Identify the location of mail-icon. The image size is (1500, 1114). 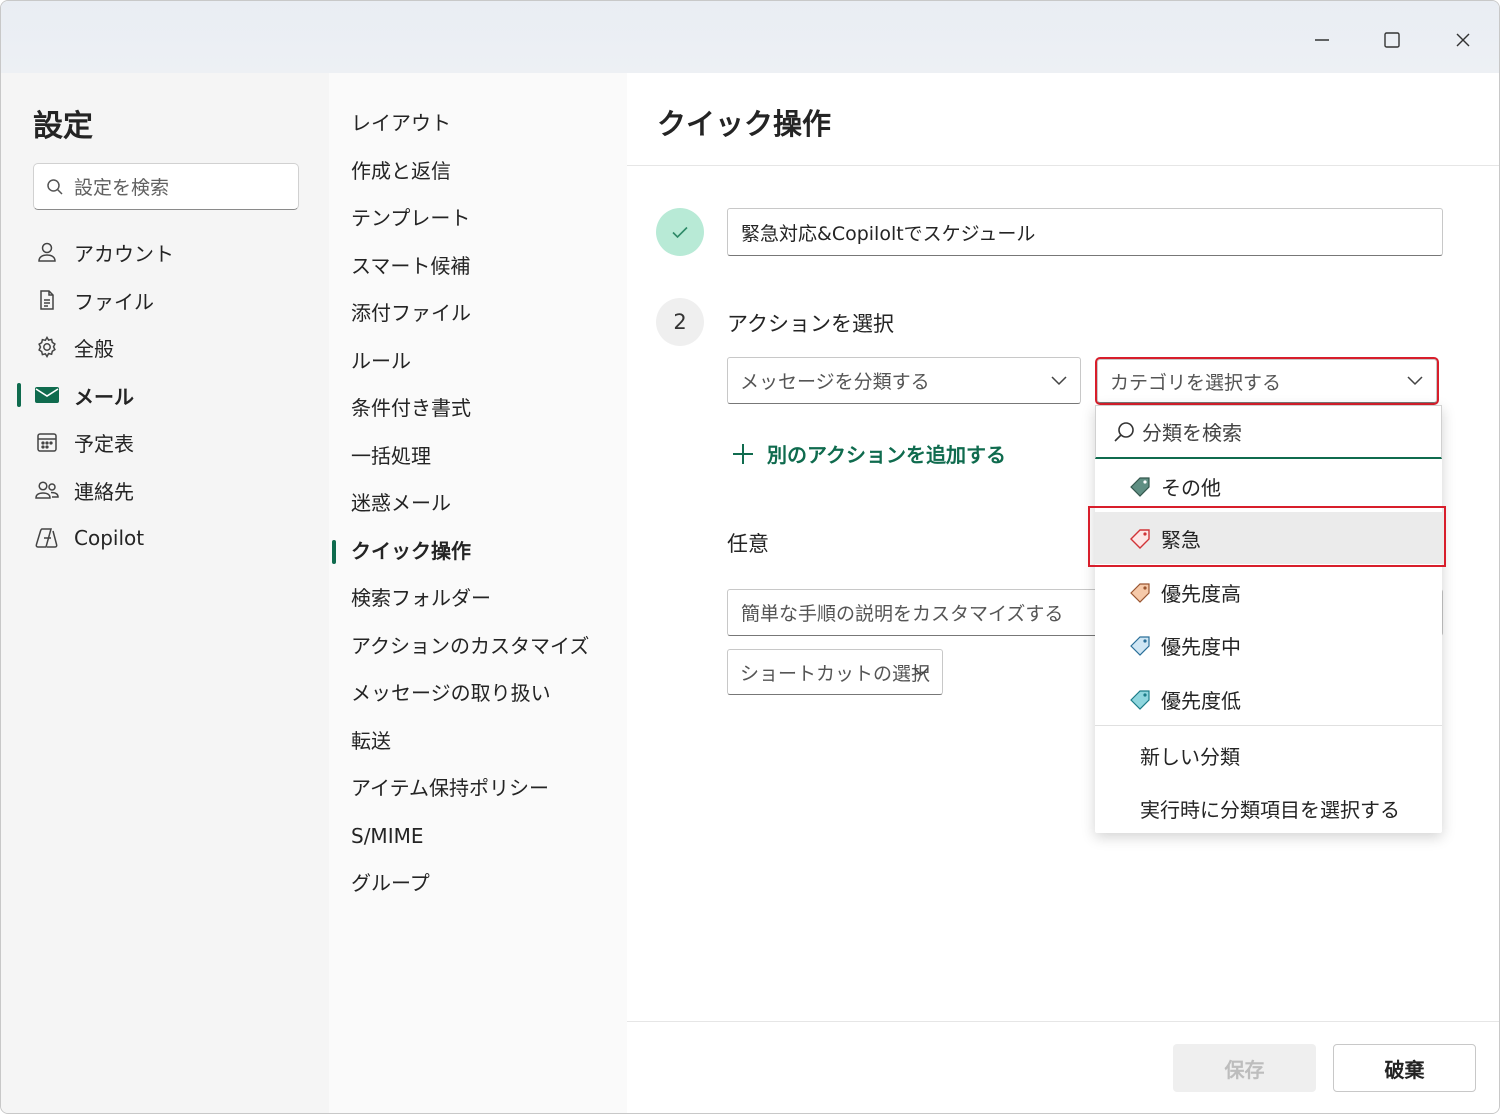
(47, 395).